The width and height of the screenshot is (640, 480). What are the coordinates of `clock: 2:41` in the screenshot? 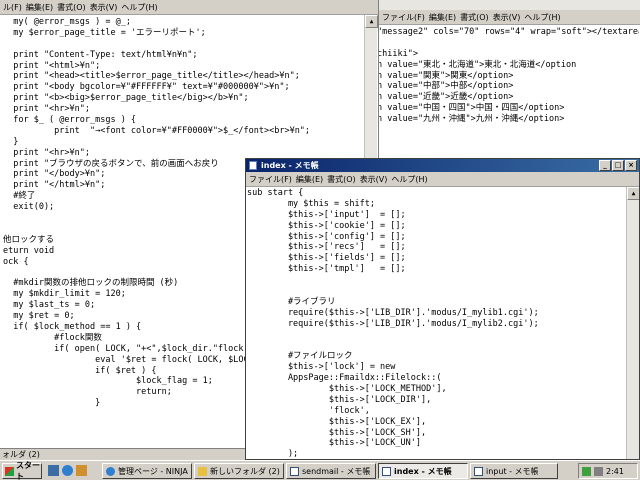 It's located at (615, 471).